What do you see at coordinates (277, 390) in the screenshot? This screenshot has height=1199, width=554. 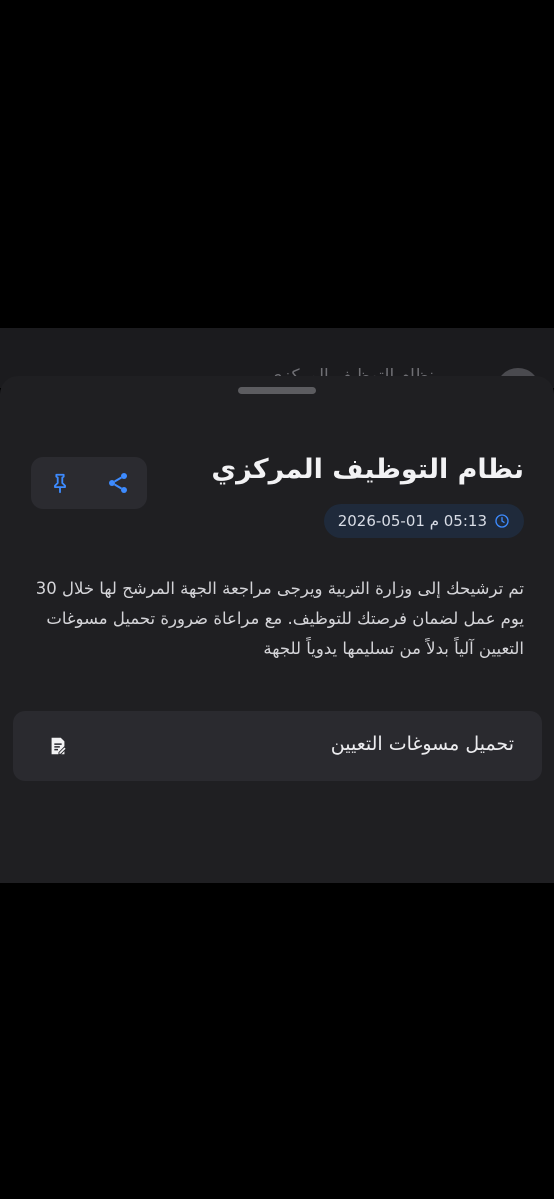 I see `drag-handle` at bounding box center [277, 390].